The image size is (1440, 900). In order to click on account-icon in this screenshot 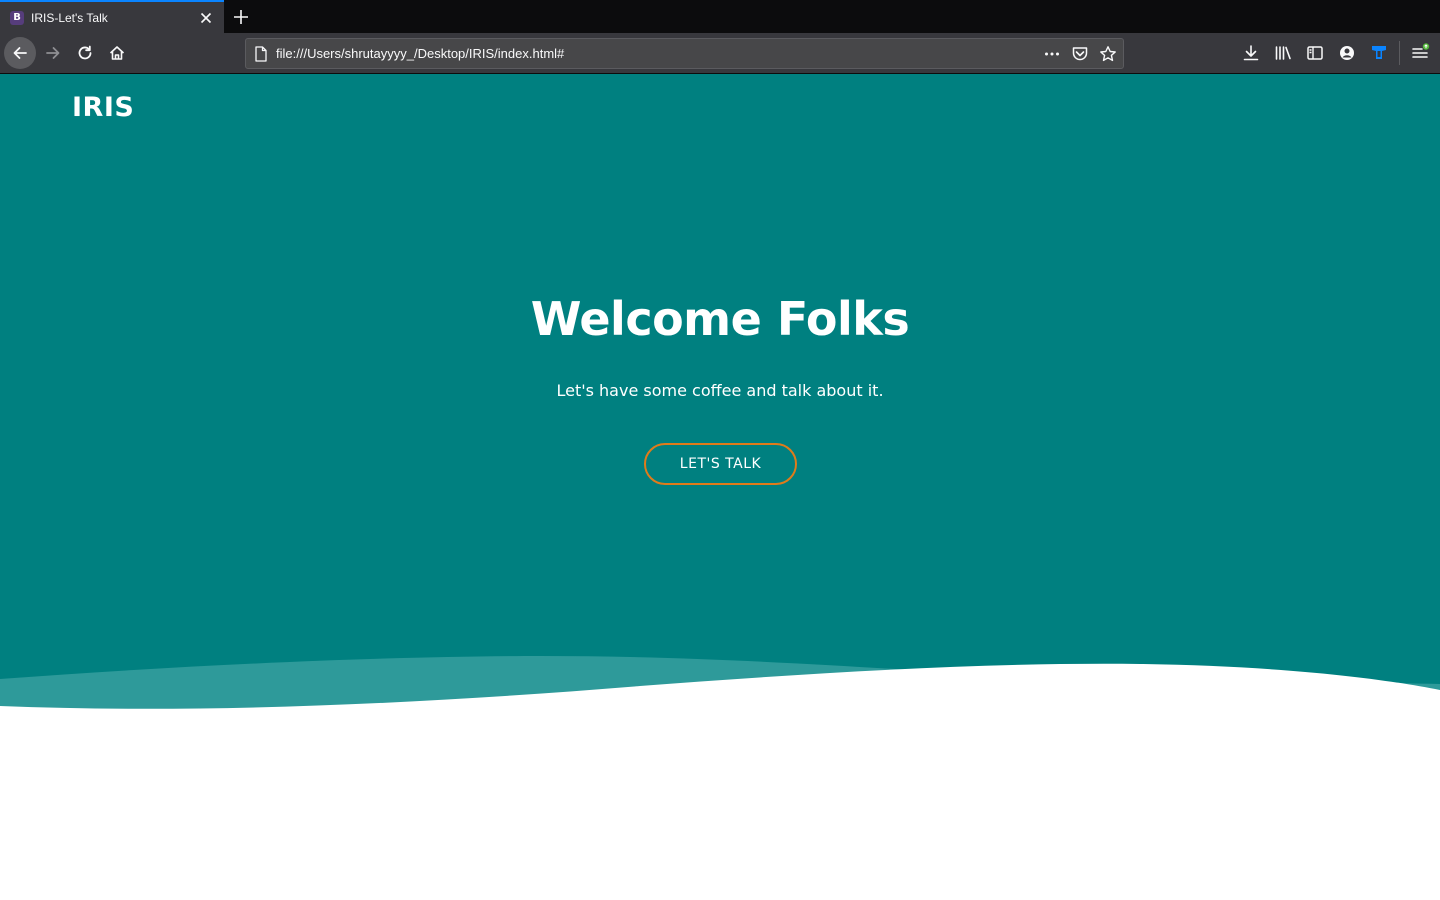, I will do `click(1347, 53)`.